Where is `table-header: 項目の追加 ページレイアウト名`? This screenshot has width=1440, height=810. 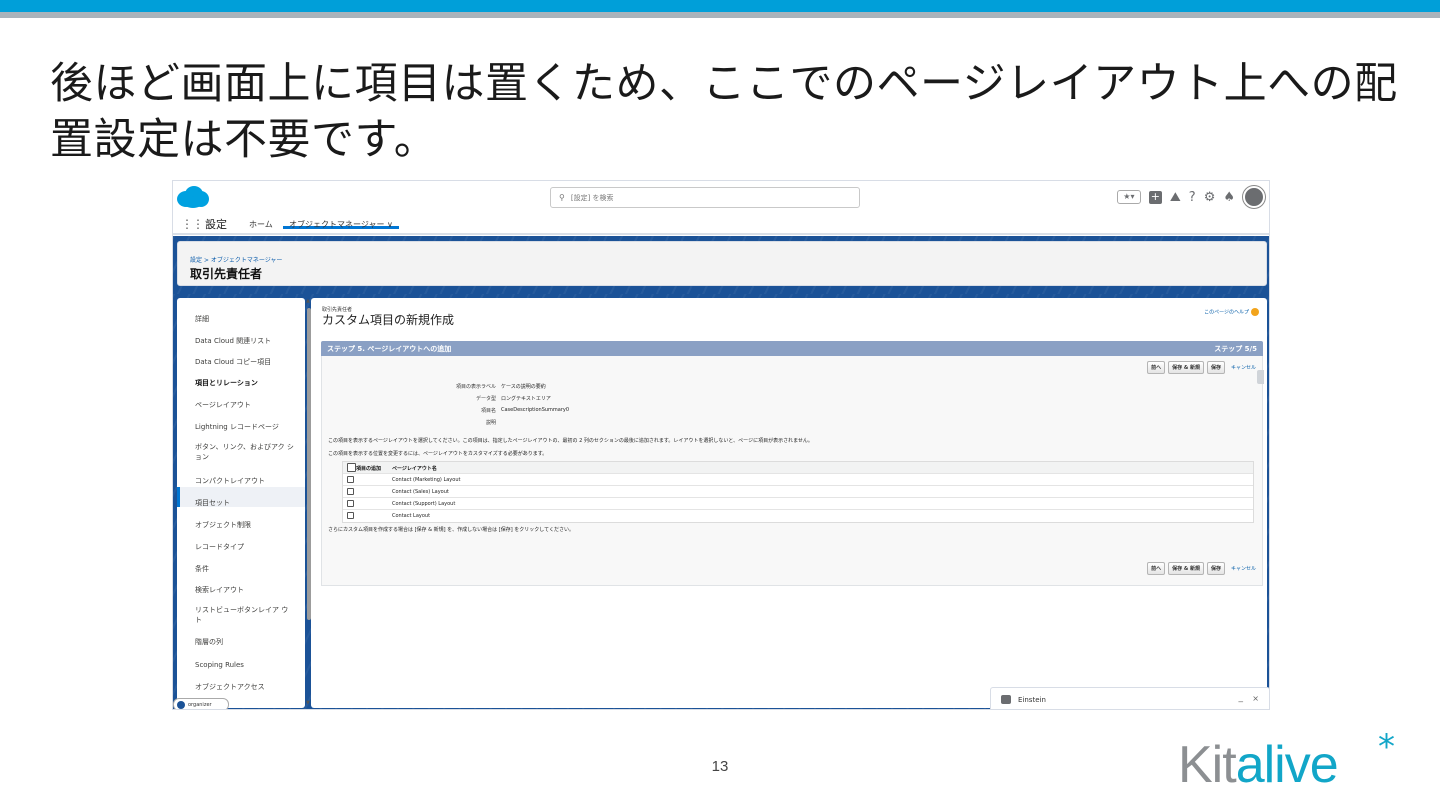 table-header: 項目の追加 ページレイアウト名 is located at coordinates (798, 468).